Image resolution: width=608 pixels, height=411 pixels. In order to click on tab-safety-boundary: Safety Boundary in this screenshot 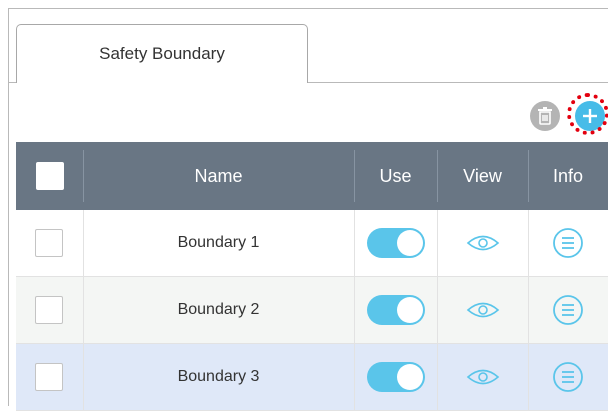, I will do `click(162, 53)`.